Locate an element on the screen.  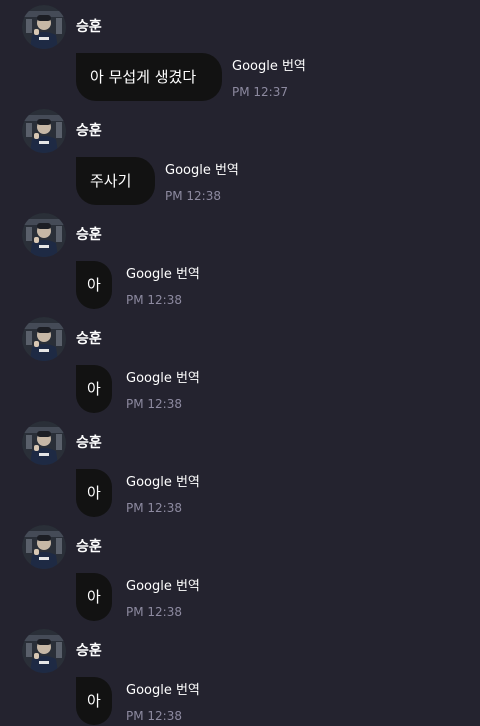
message-bubble: 아 무섭게 생겼다 is located at coordinates (149, 77).